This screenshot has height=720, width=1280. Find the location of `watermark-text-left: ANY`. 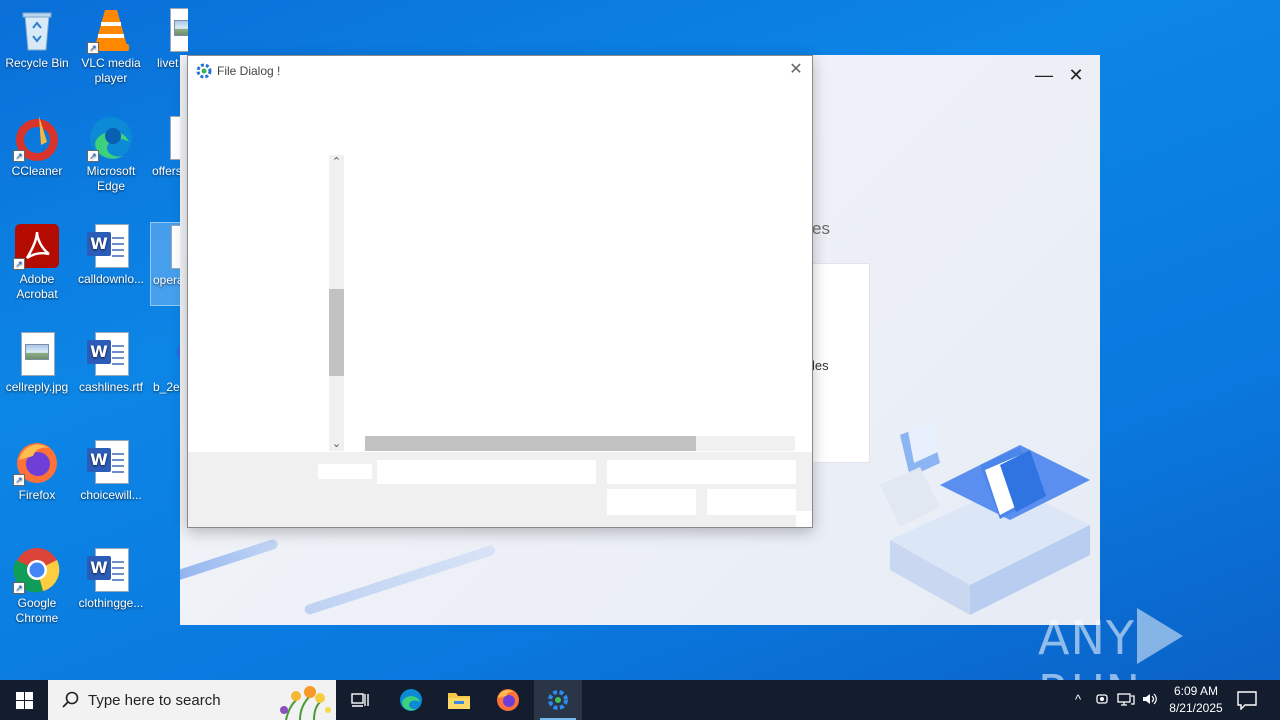

watermark-text-left: ANY is located at coordinates (1086, 638).